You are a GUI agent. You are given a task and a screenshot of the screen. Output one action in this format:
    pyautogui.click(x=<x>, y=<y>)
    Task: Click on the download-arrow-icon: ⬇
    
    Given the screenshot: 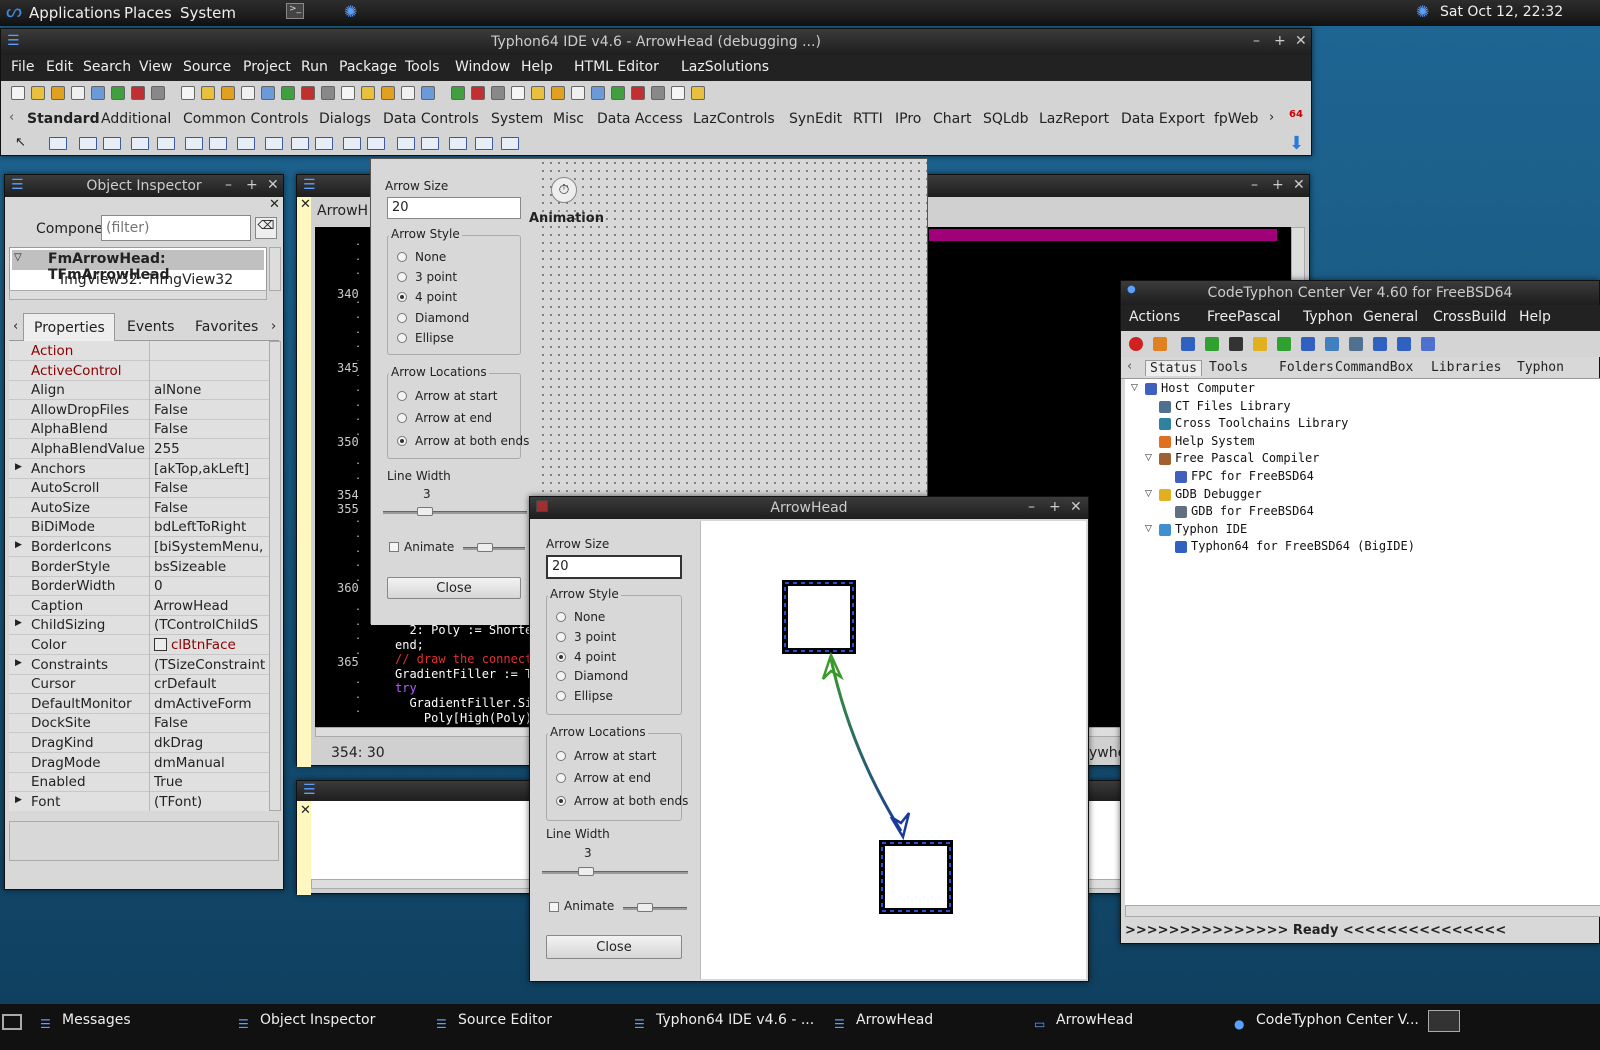 What is the action you would take?
    pyautogui.click(x=1296, y=143)
    